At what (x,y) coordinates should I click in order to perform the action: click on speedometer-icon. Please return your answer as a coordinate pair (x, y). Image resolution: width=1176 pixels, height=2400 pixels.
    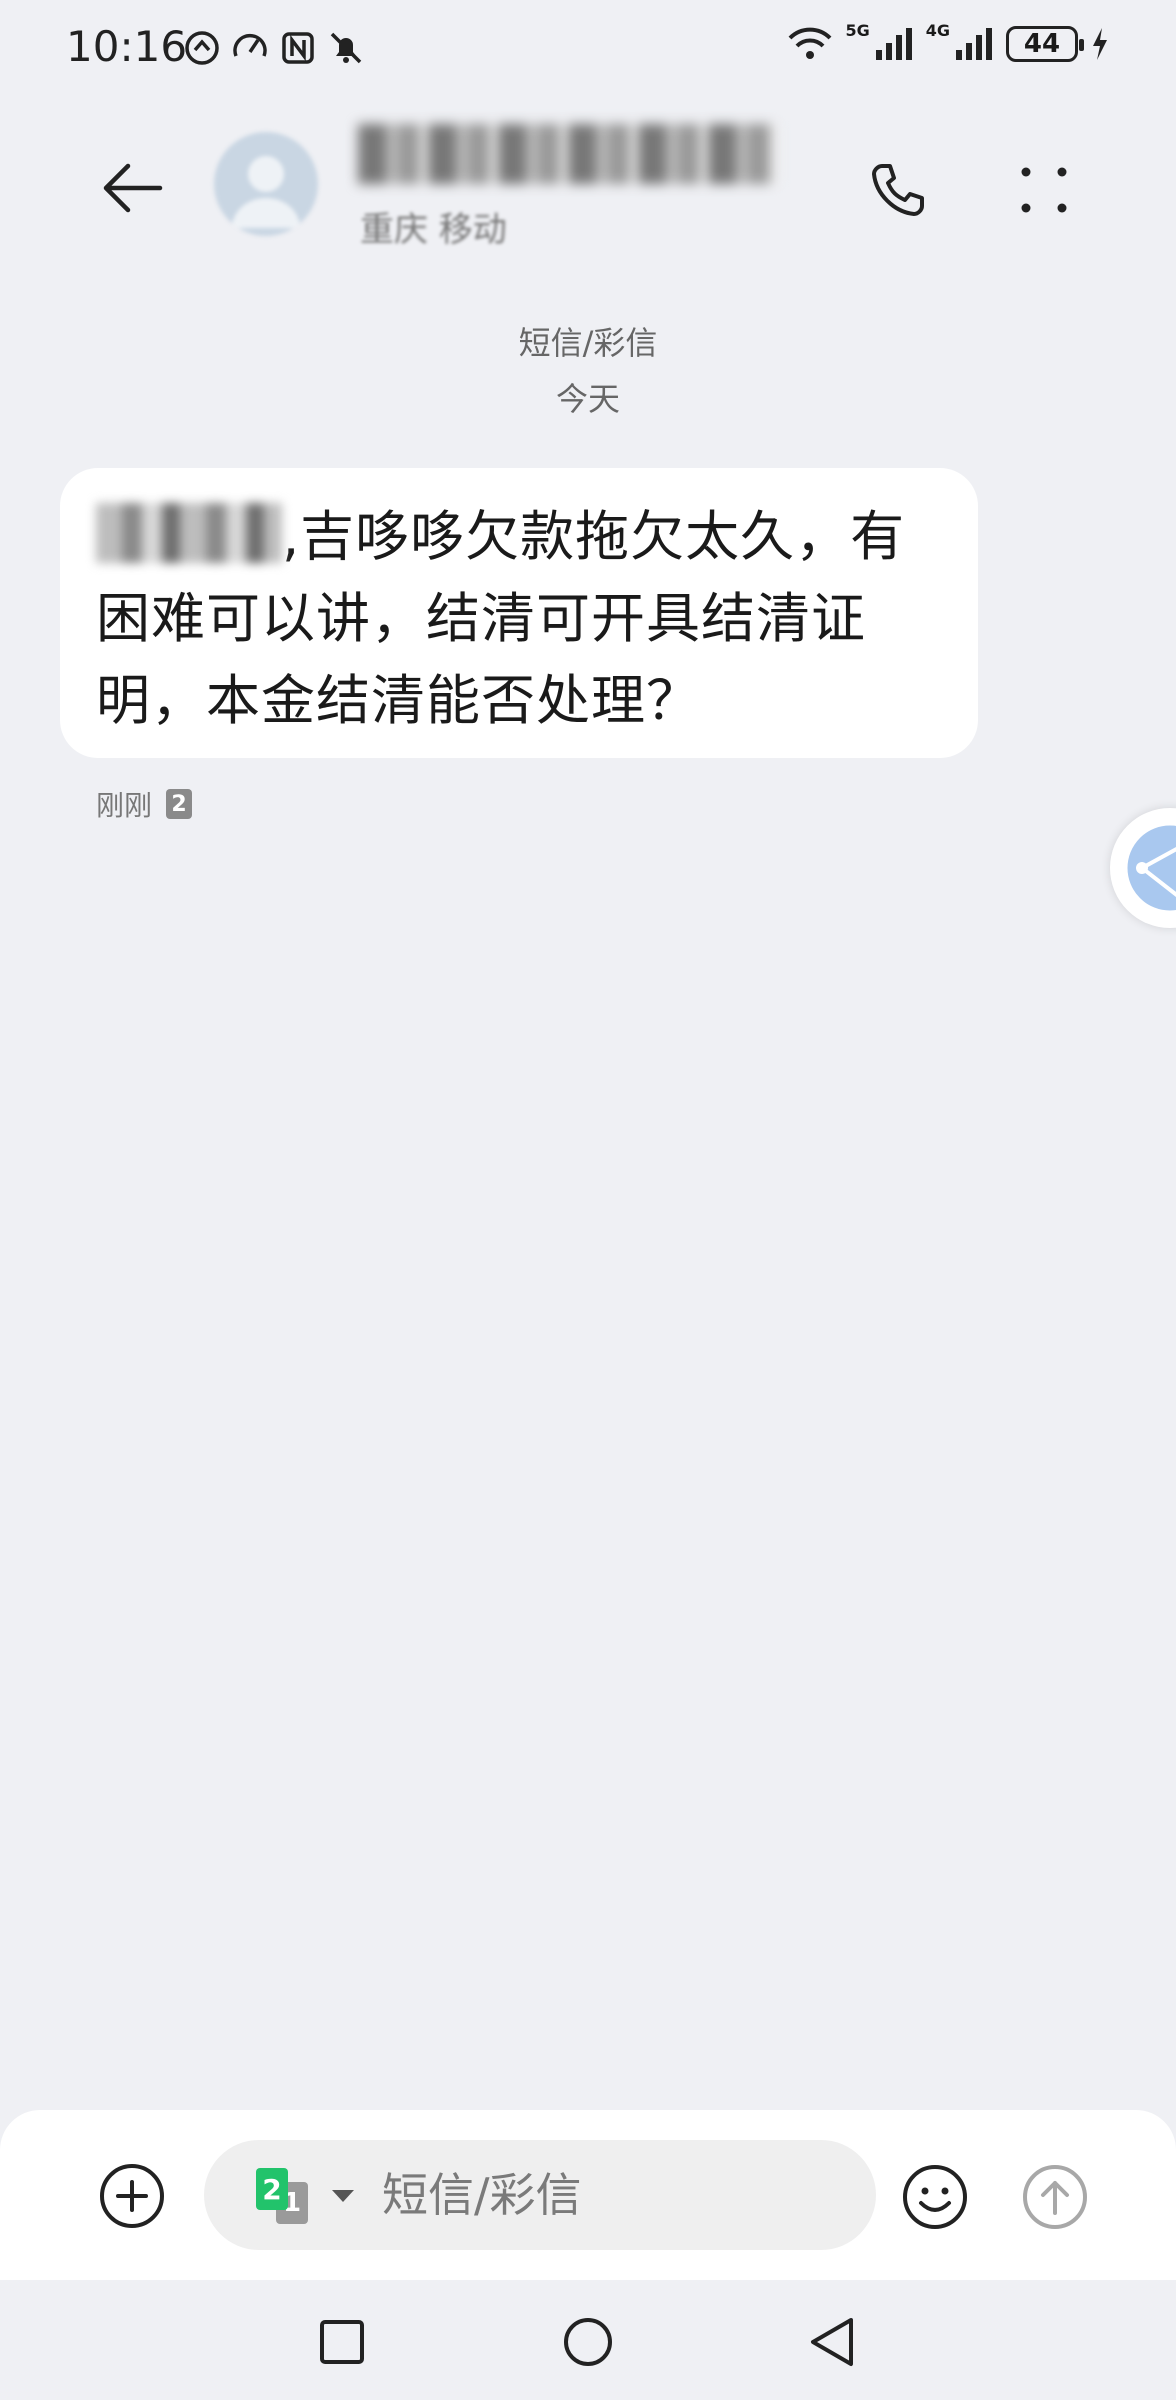
    Looking at the image, I should click on (250, 45).